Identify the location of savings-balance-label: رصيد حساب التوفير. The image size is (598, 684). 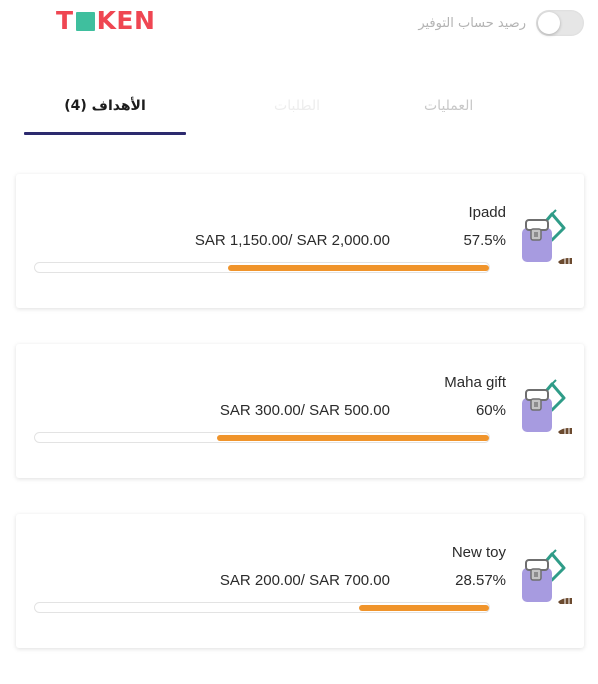
(472, 23).